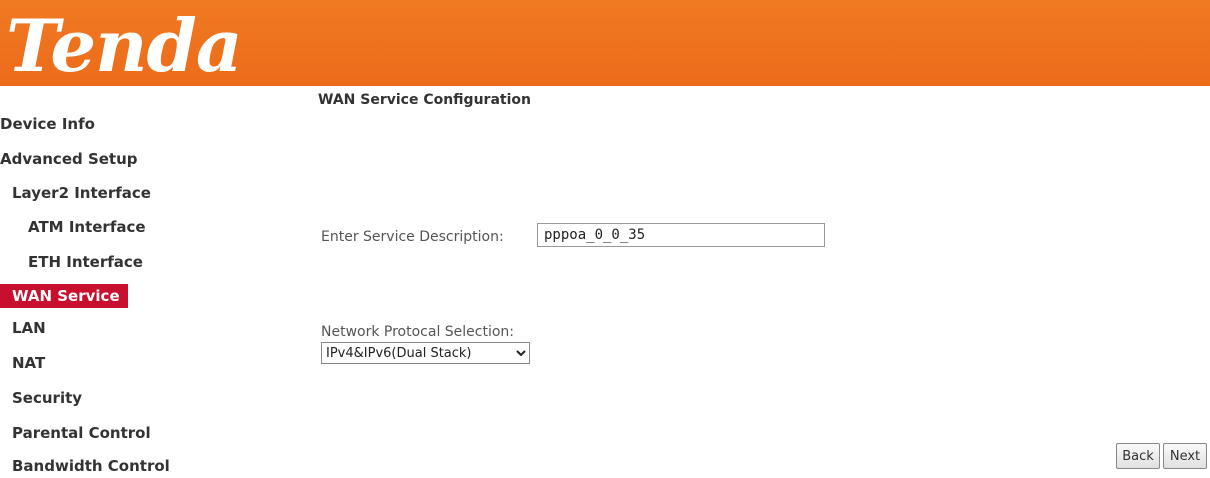 The height and width of the screenshot is (478, 1210). I want to click on service-description-label: Enter Service Description:, so click(412, 237).